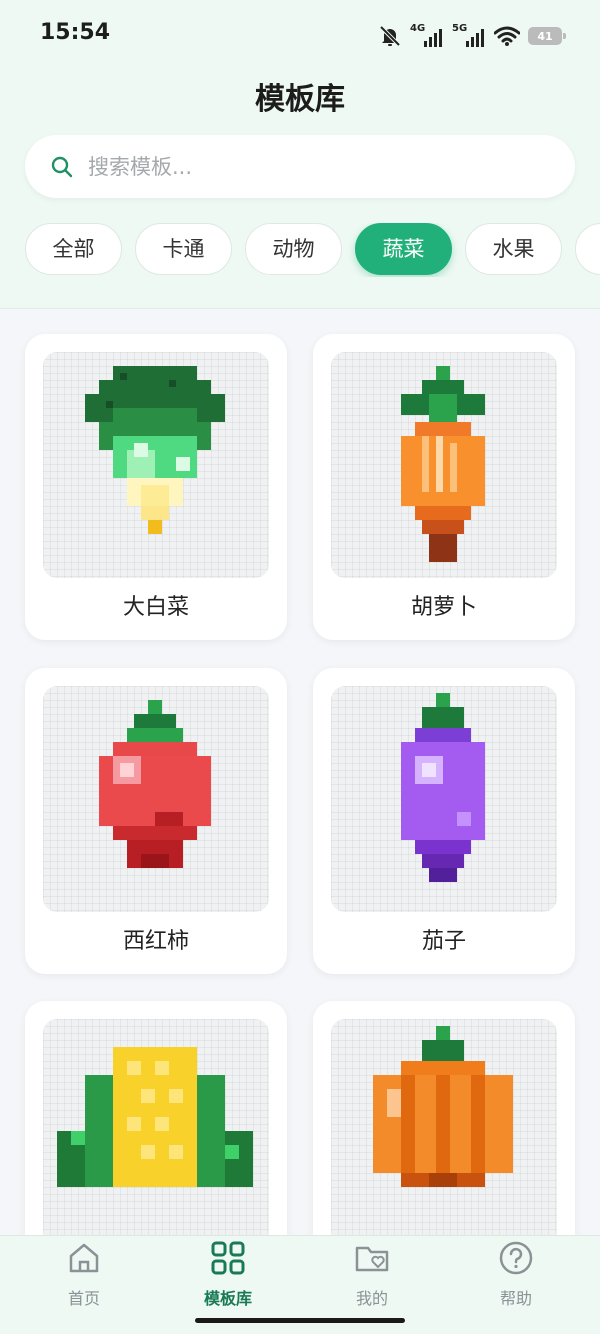  I want to click on status-icons: 4G 5G 41, so click(472, 36).